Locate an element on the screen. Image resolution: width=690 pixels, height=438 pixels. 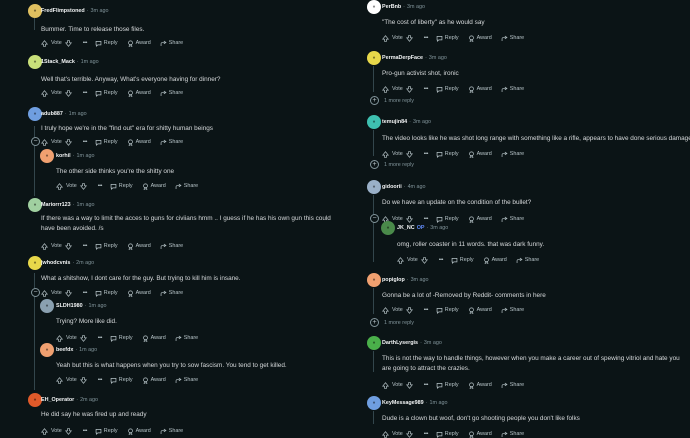
comment-author: 1Stack_Mack is located at coordinates (58, 62).